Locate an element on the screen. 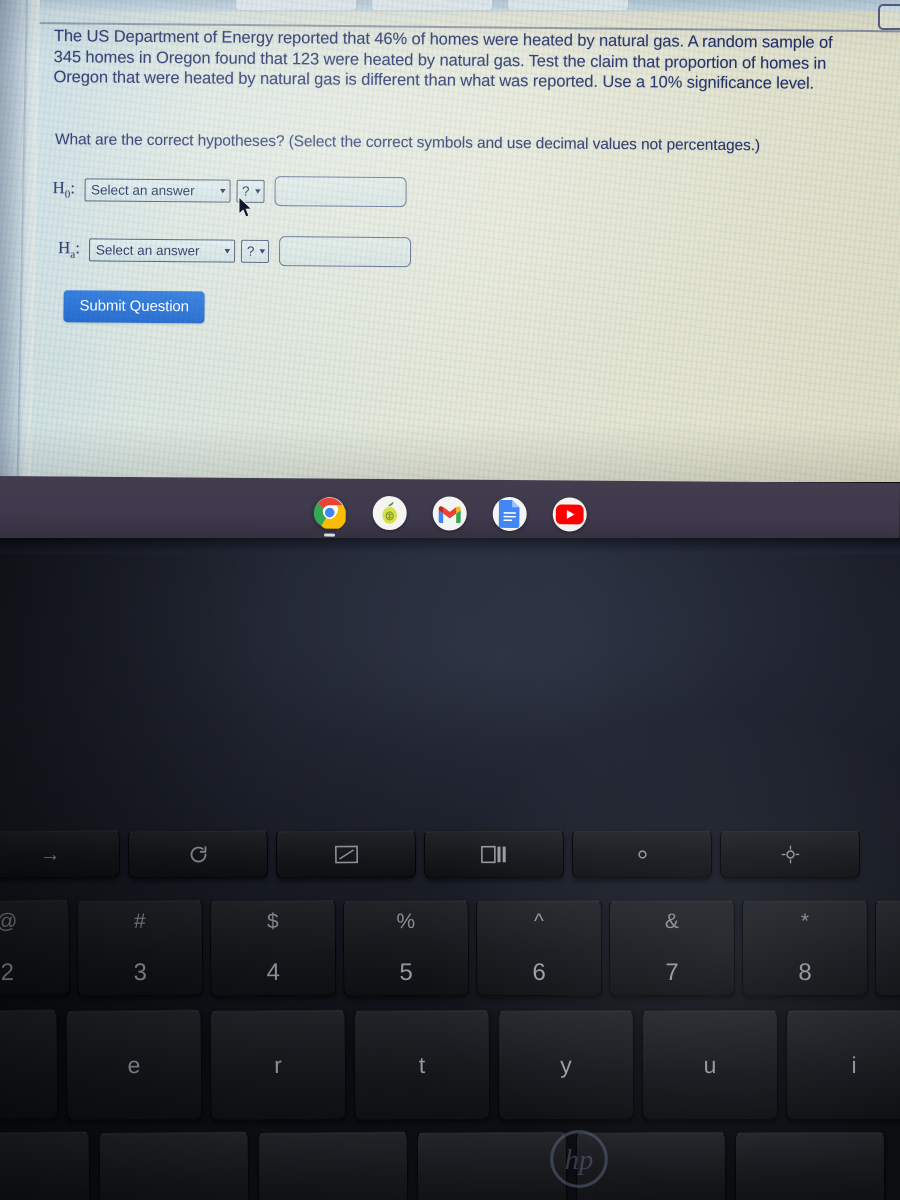  null-hypothesis-label: H0: is located at coordinates (64, 189).